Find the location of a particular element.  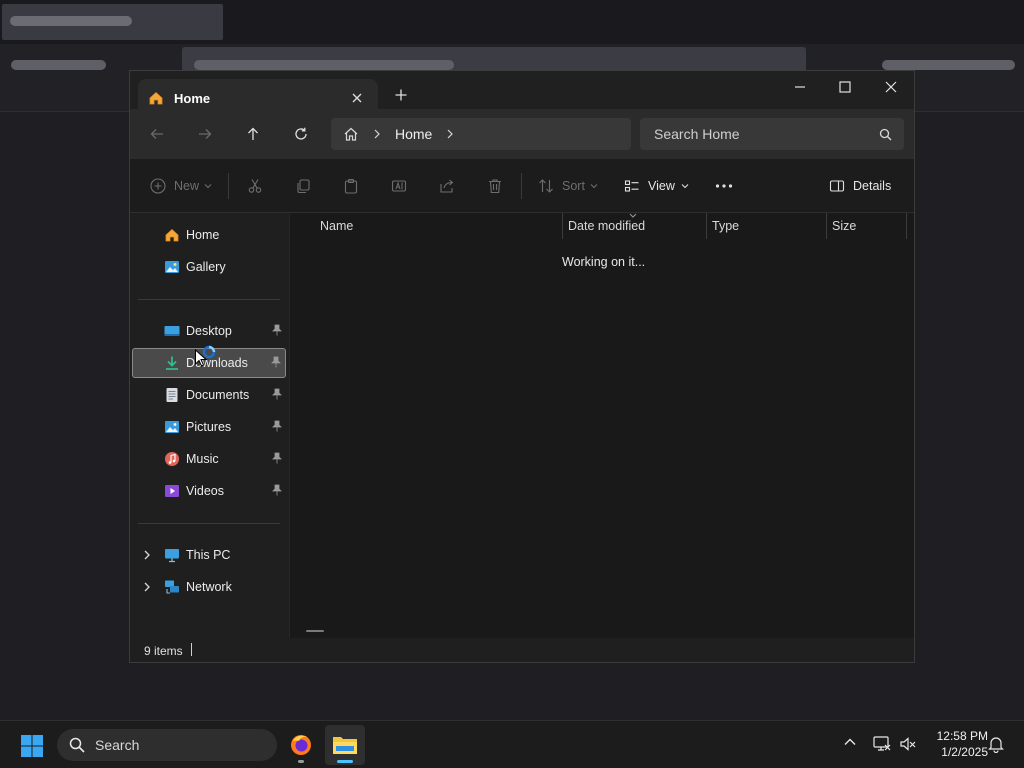

search-box: Search Home is located at coordinates (772, 134).